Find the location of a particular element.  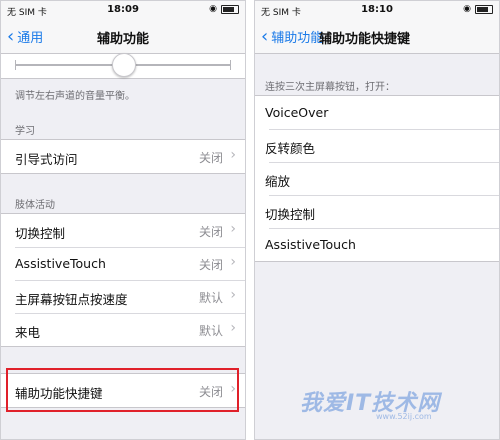

page-title: 辅助功能快捷键 is located at coordinates (365, 39).